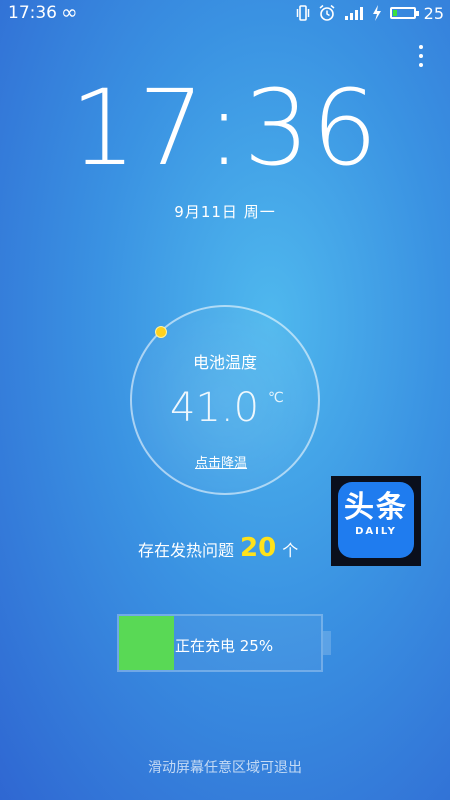 Image resolution: width=450 pixels, height=800 pixels. Describe the element at coordinates (327, 643) in the screenshot. I see `charging-bar-terminal` at that location.